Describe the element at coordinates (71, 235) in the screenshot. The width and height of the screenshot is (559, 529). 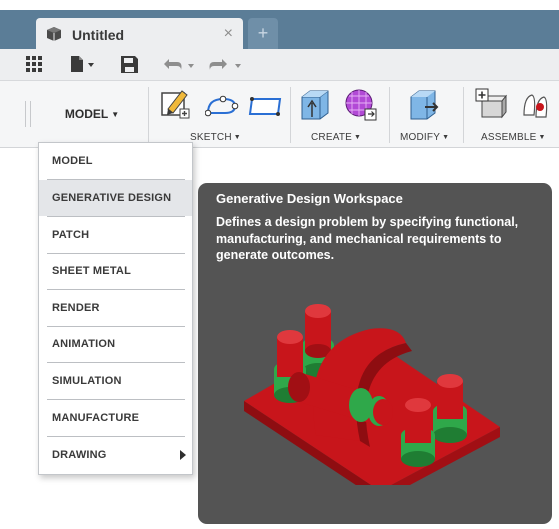
I see `menu-item-label: PATCH` at that location.